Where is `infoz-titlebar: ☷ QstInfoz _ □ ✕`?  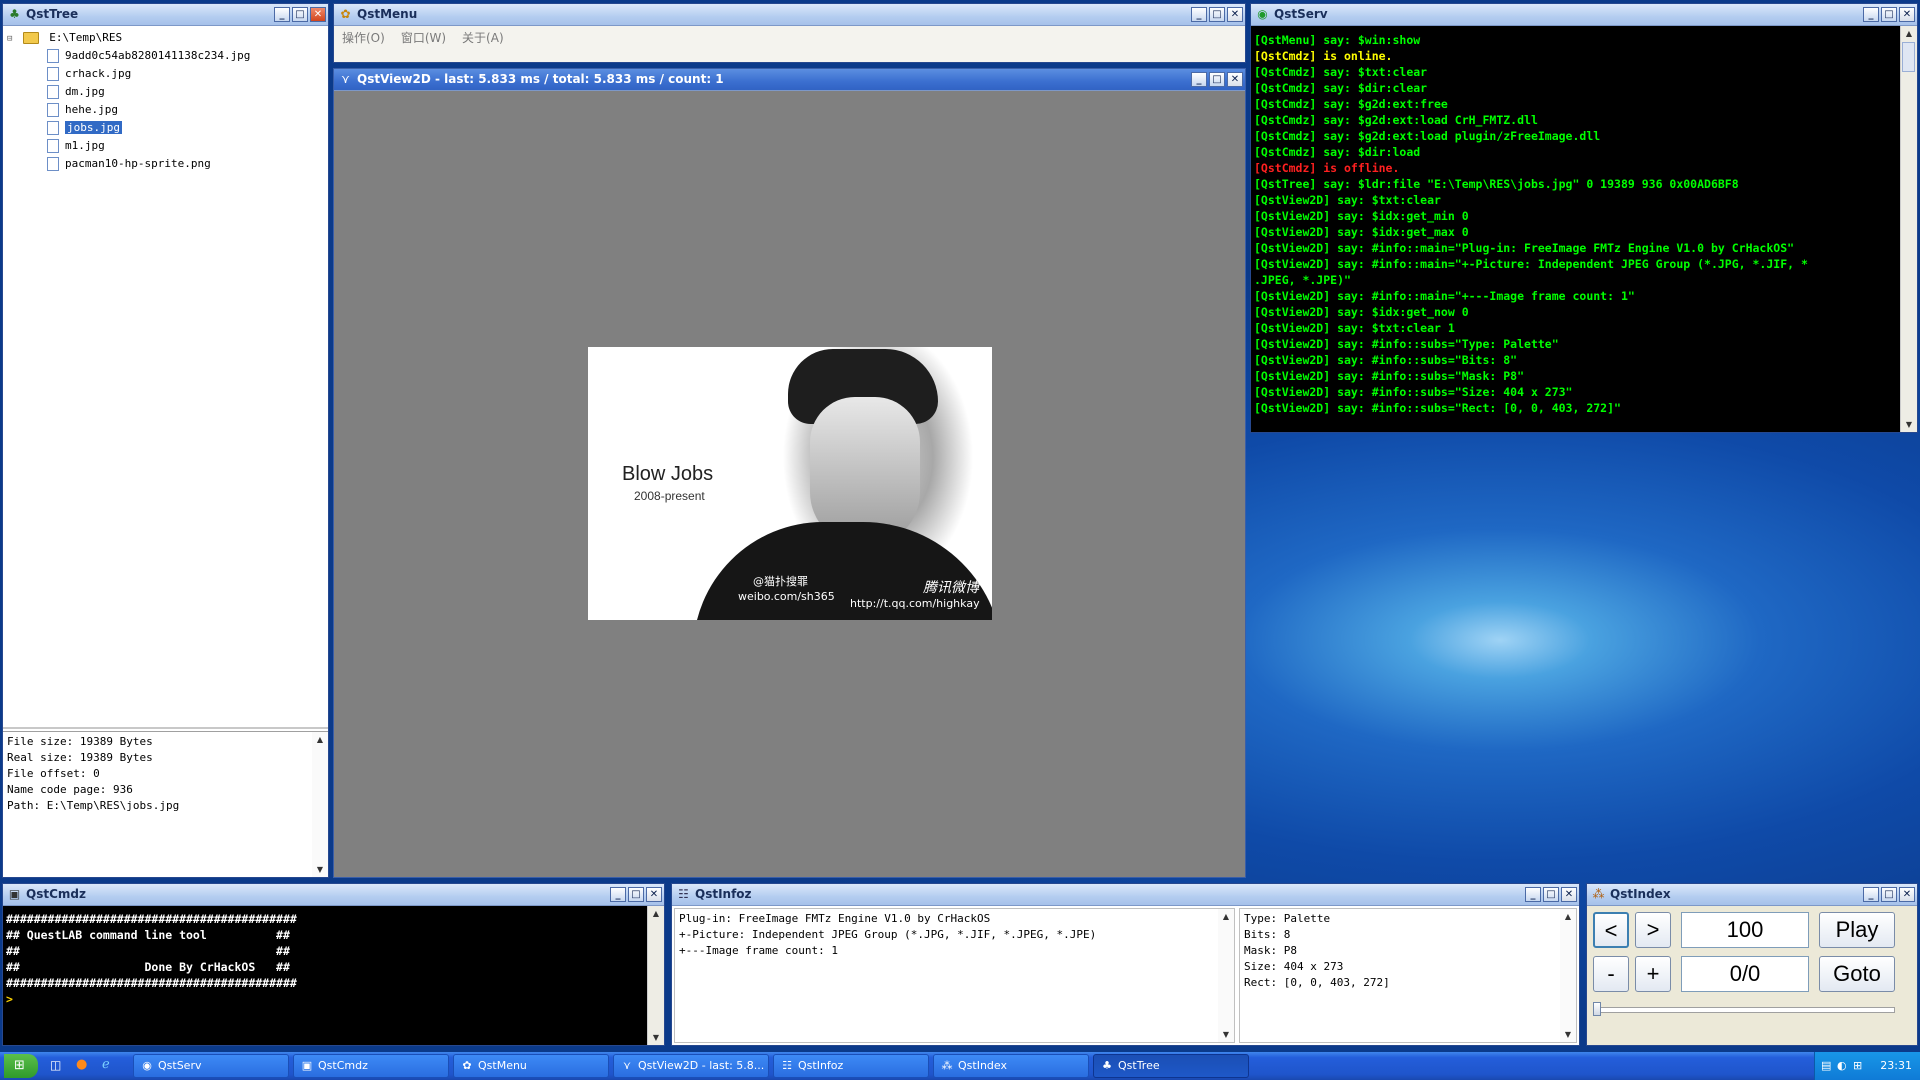
infoz-titlebar: ☷ QstInfoz _ □ ✕ is located at coordinates (1125, 895).